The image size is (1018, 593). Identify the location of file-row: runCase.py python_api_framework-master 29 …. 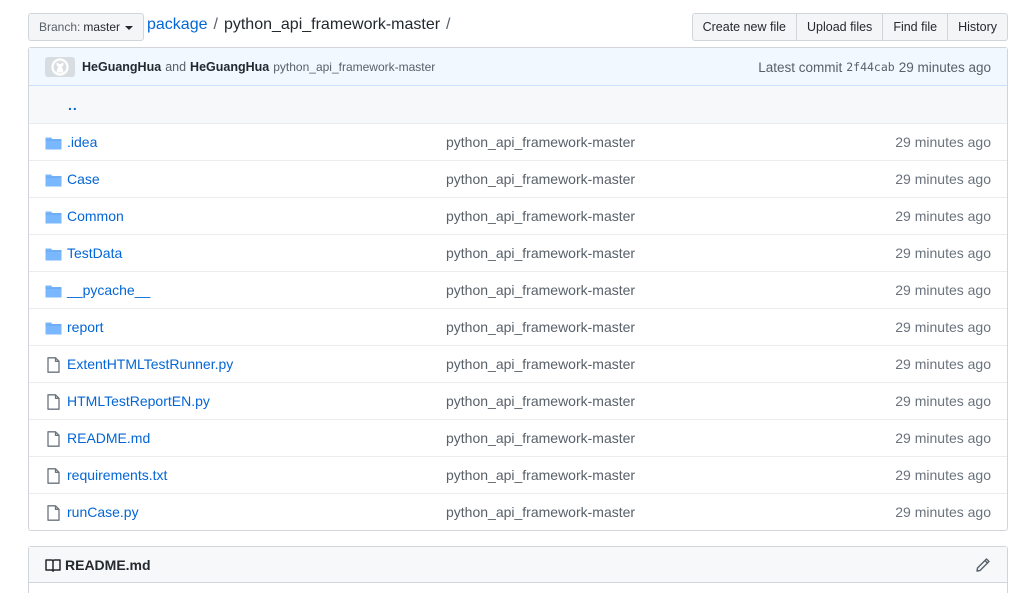
(518, 511).